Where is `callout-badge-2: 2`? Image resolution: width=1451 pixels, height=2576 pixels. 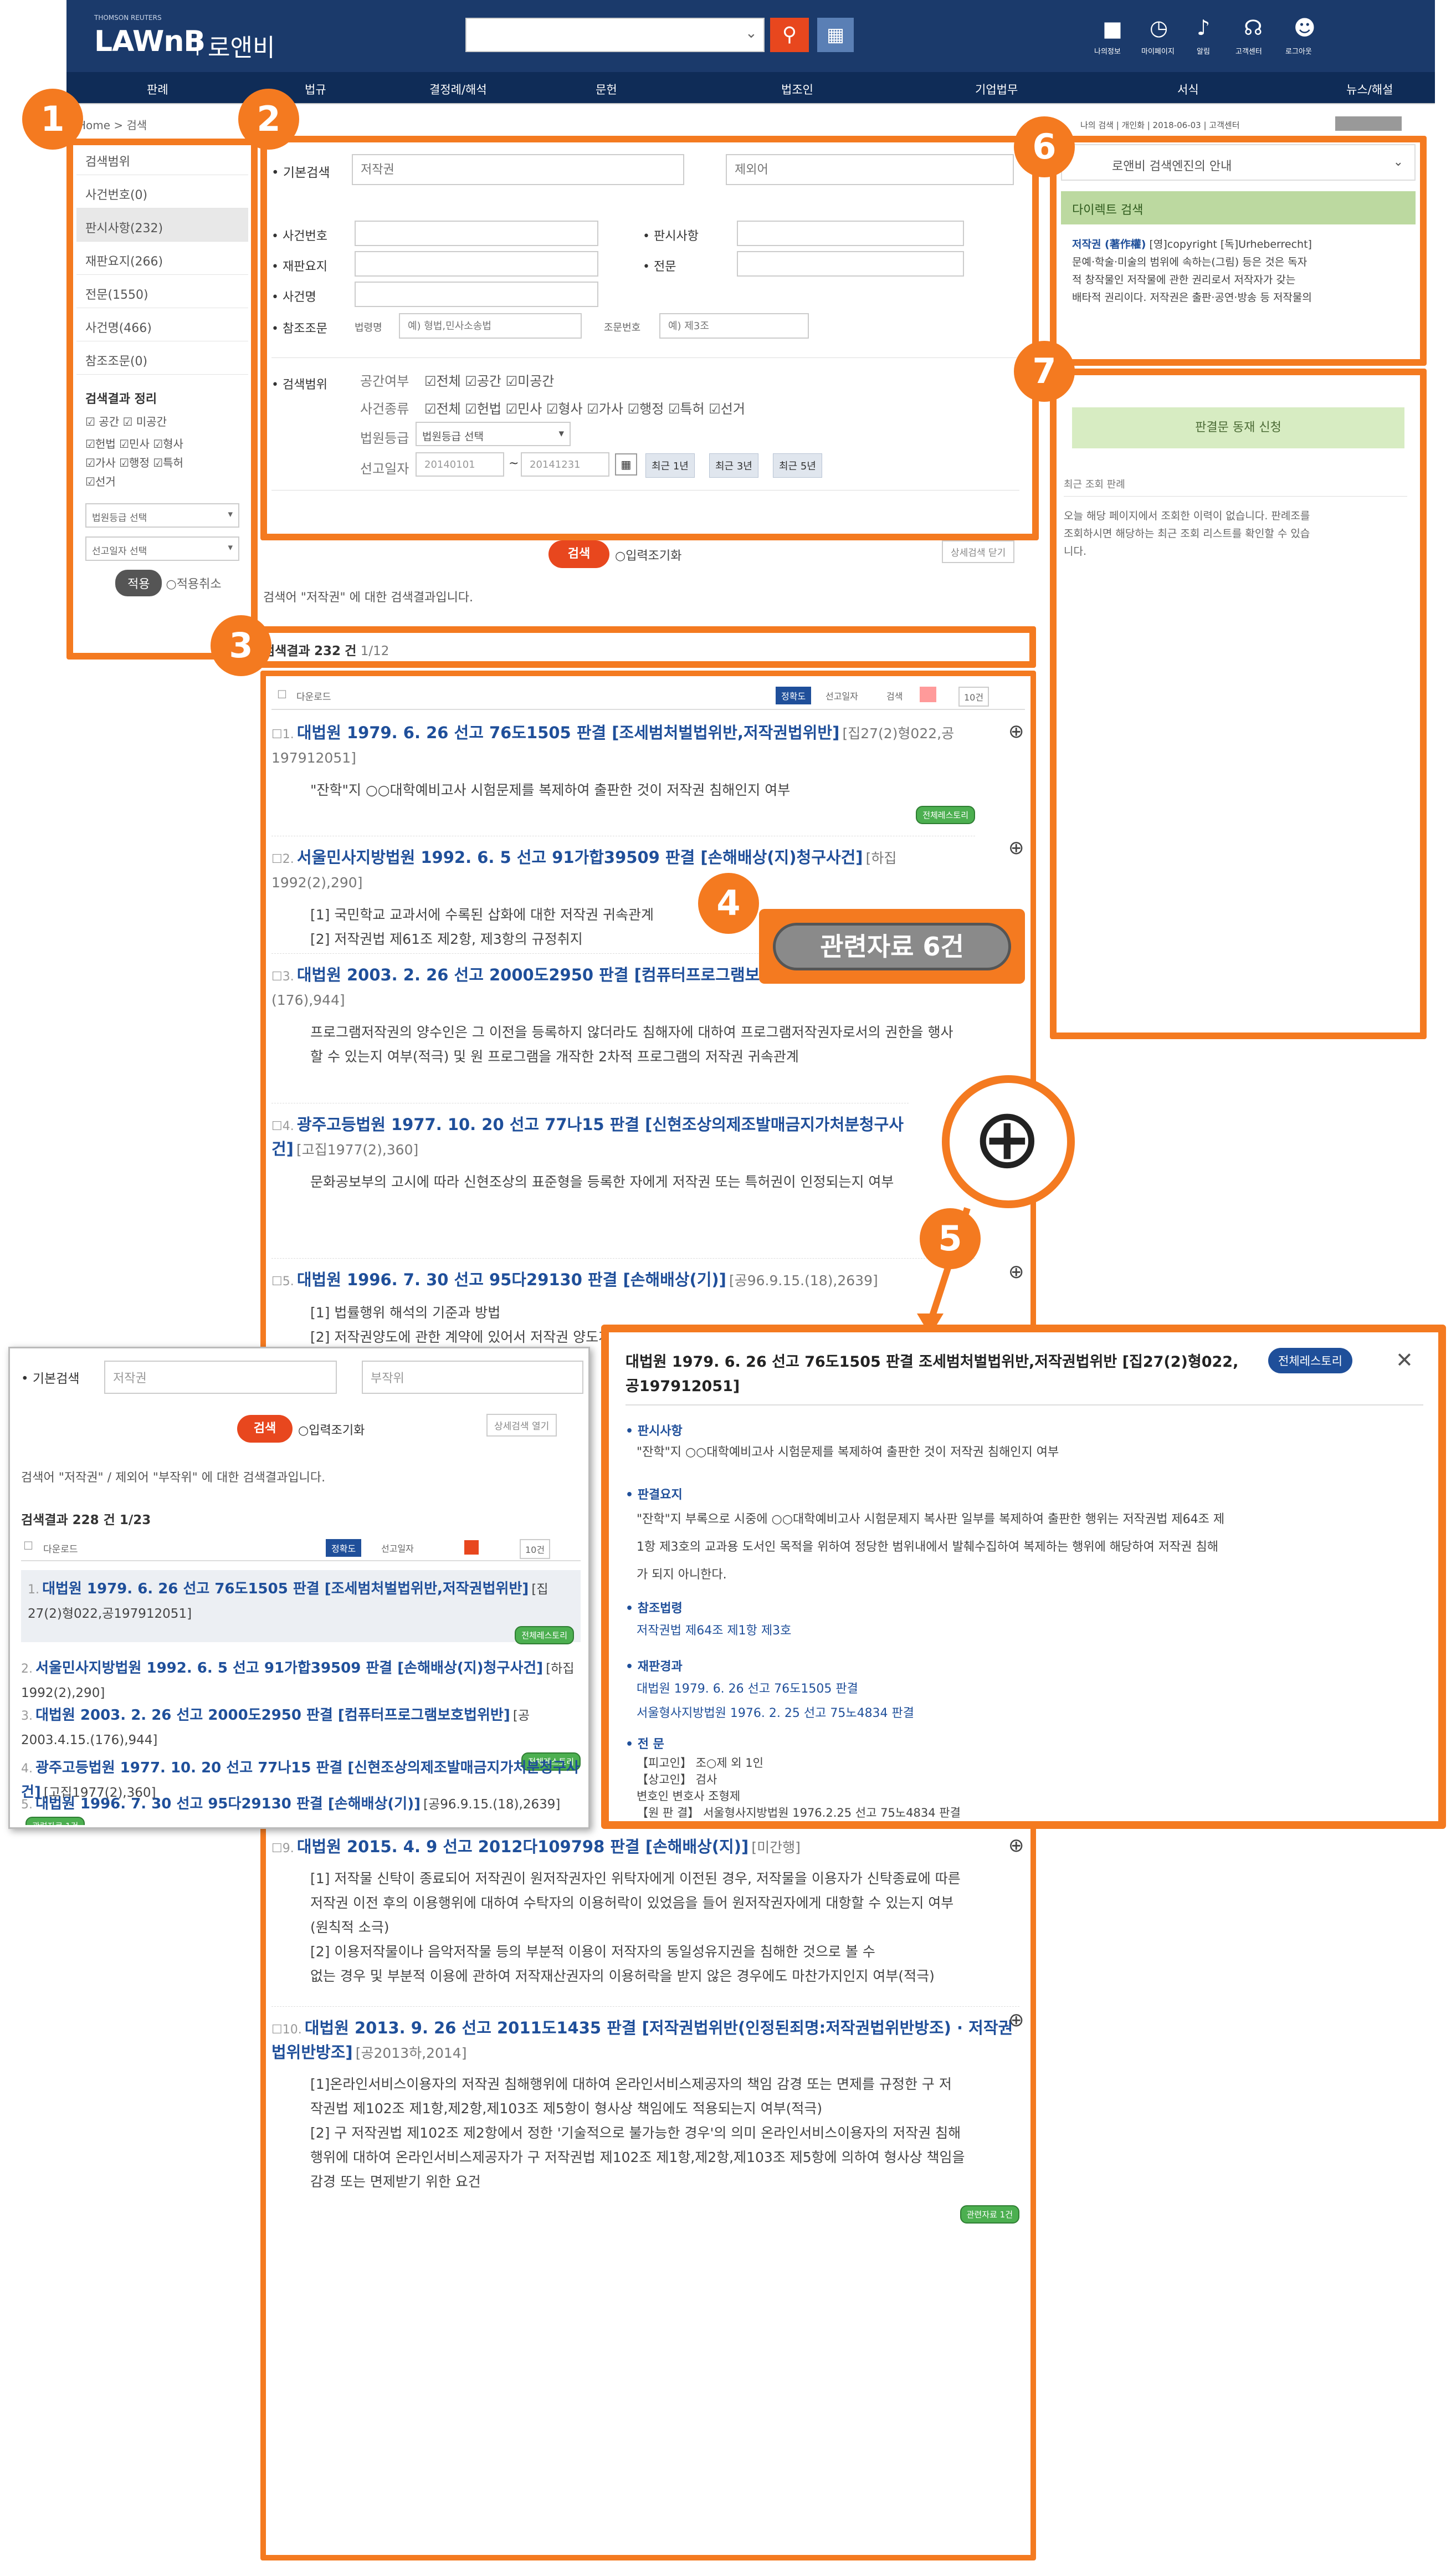
callout-badge-2: 2 is located at coordinates (268, 119).